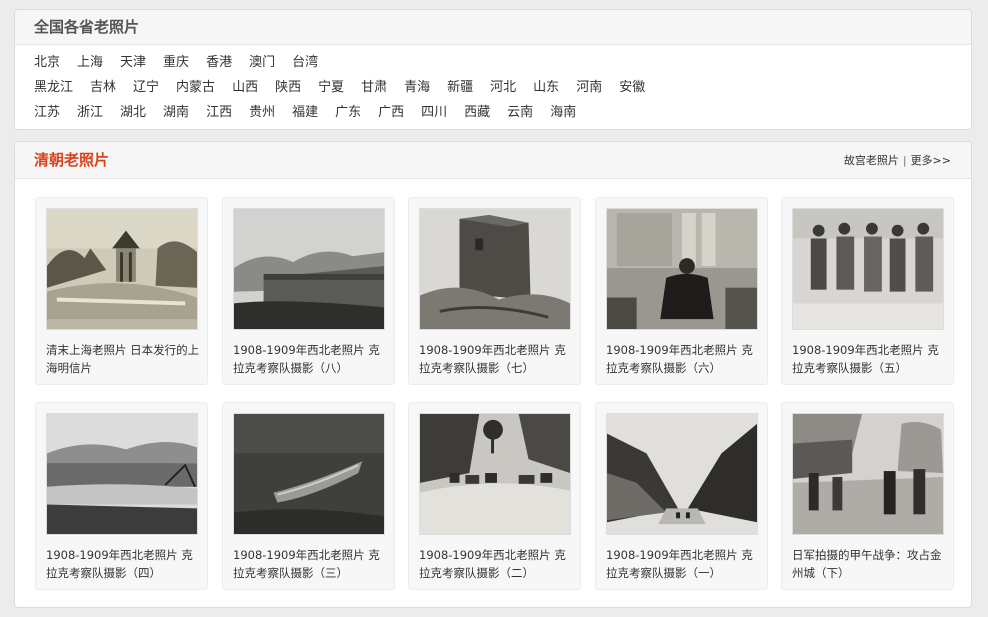  I want to click on region-link: 内蒙古, so click(195, 88).